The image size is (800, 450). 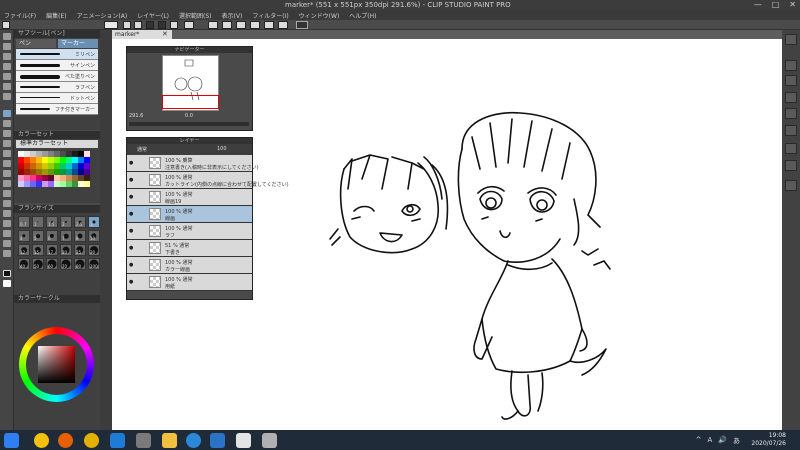 What do you see at coordinates (791, 148) in the screenshot?
I see `history-icon` at bounding box center [791, 148].